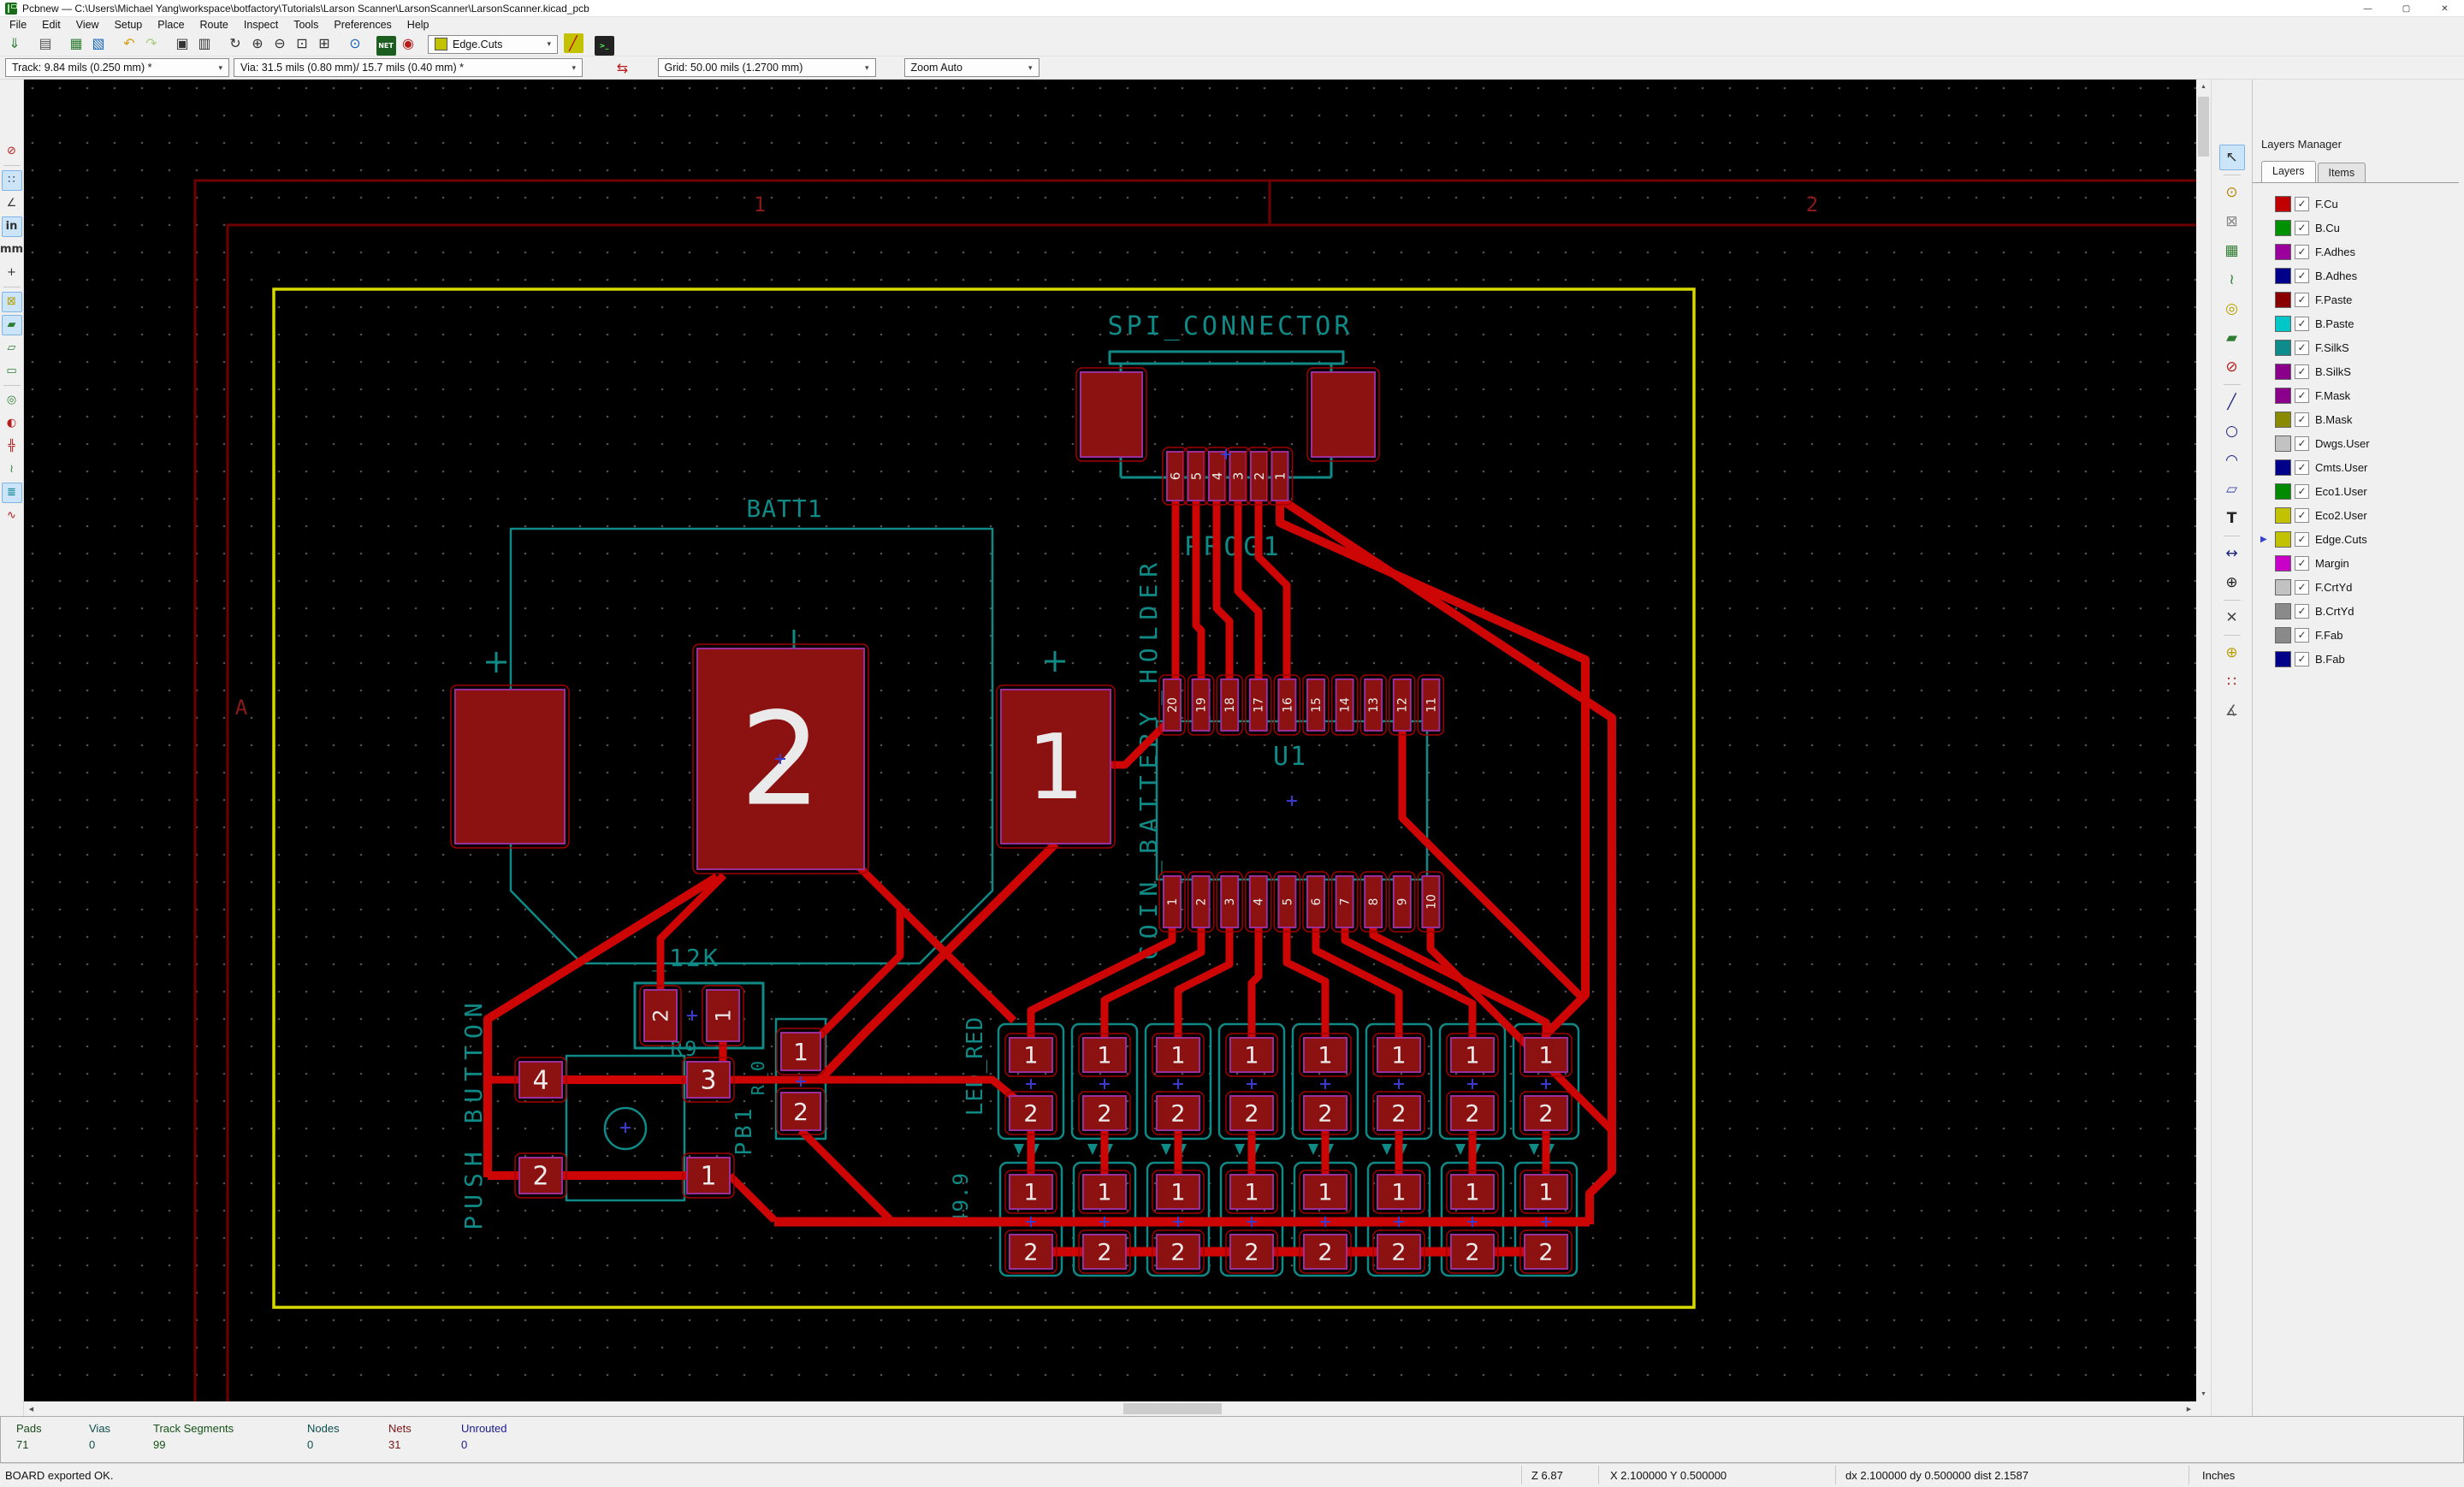 The width and height of the screenshot is (2464, 1487). Describe the element at coordinates (258, 43) in the screenshot. I see `zoom-in-icon: ⊕` at that location.